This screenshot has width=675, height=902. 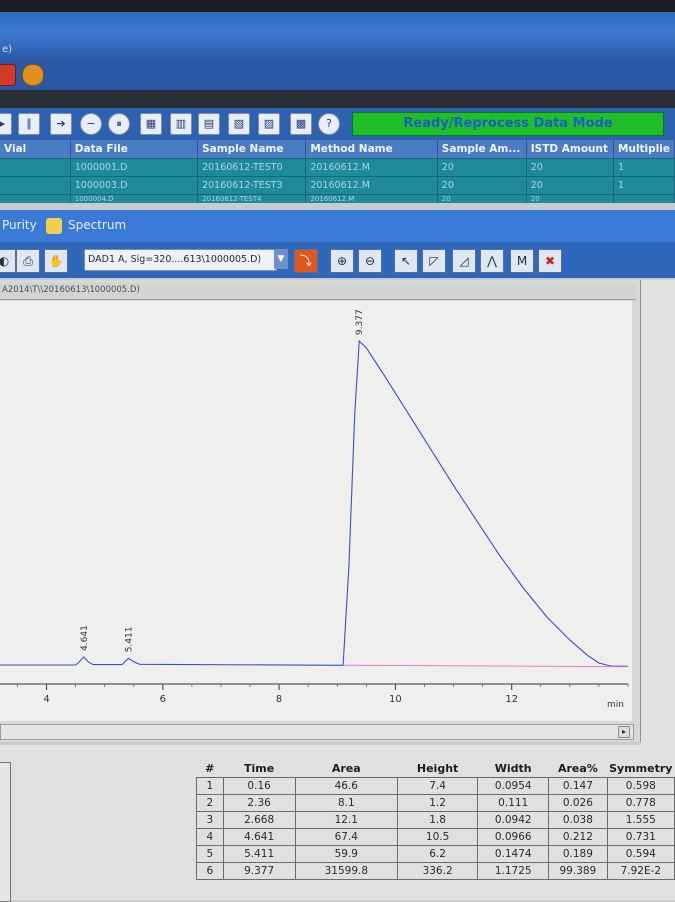 What do you see at coordinates (8, 261) in the screenshot?
I see `zoom-out-icon: ◐` at bounding box center [8, 261].